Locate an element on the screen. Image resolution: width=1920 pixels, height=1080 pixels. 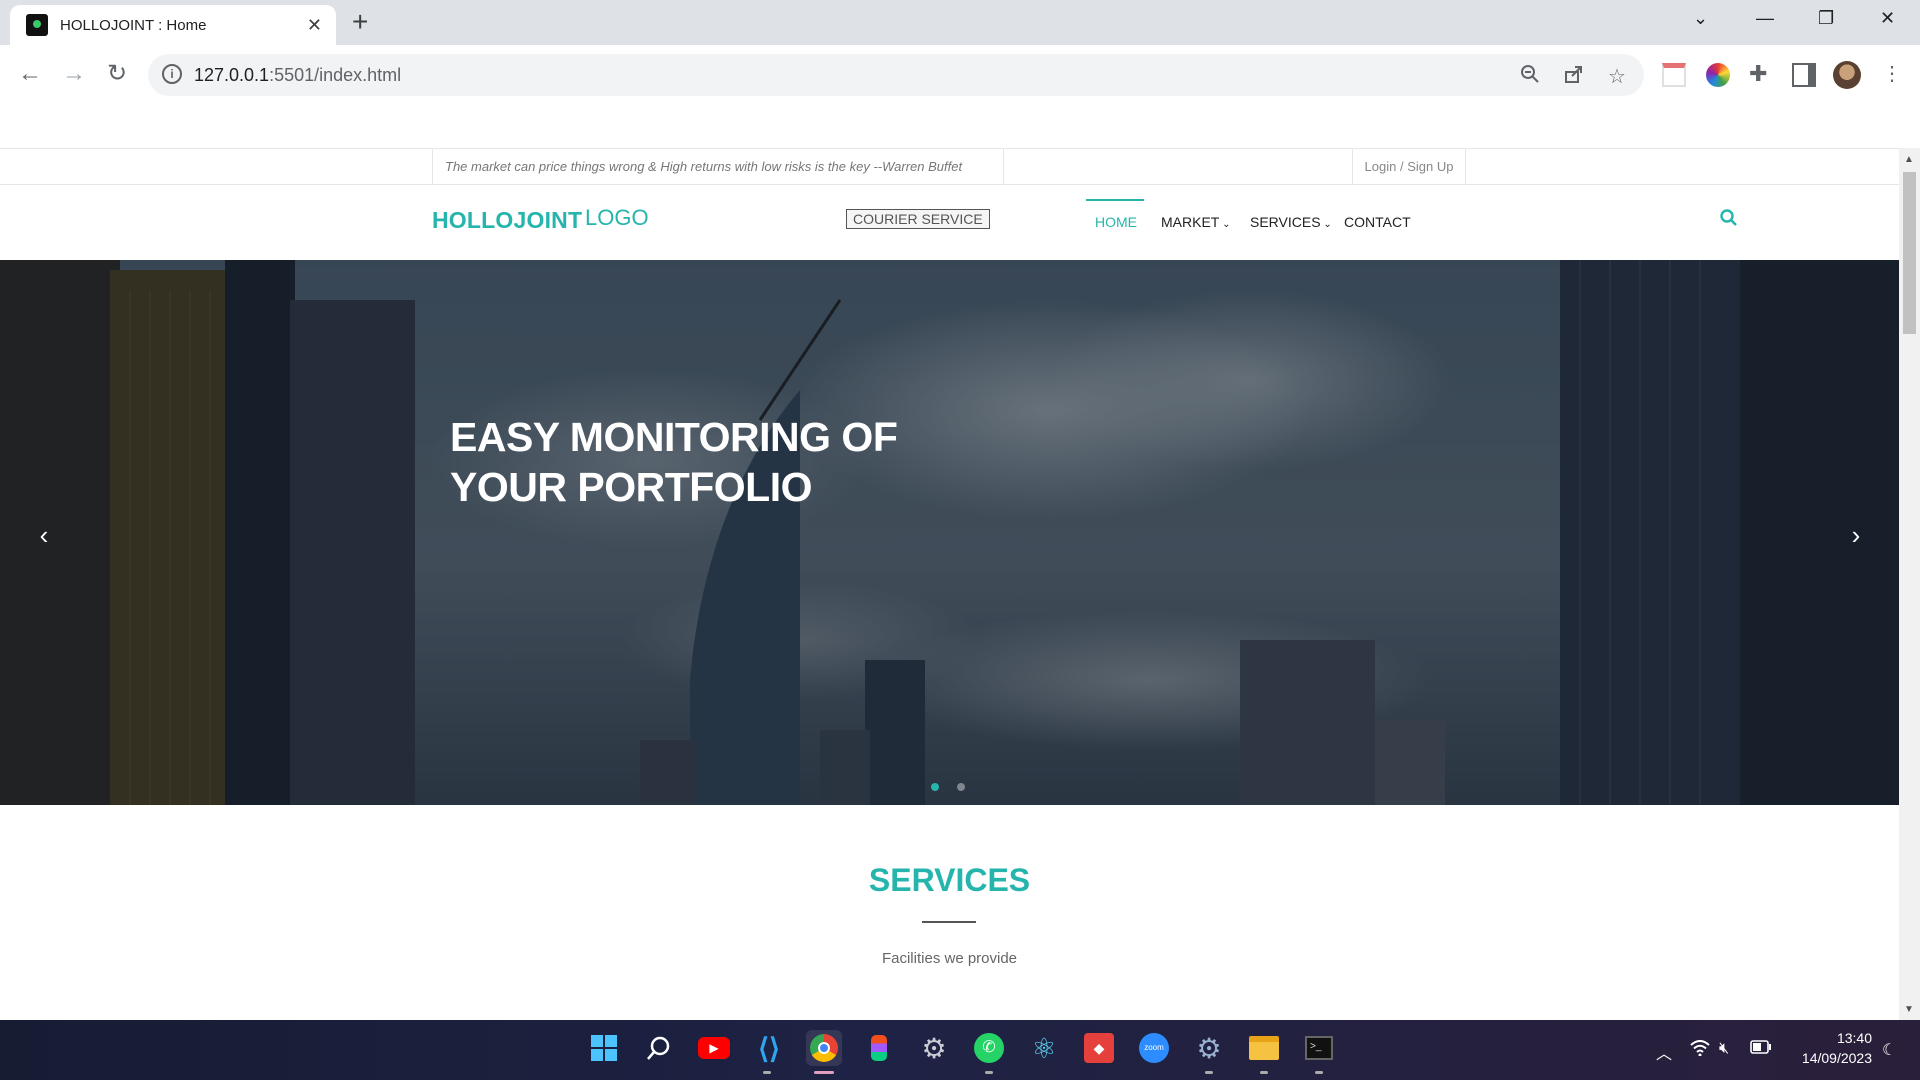
logo-image-broken: LOGO is located at coordinates (617, 218).